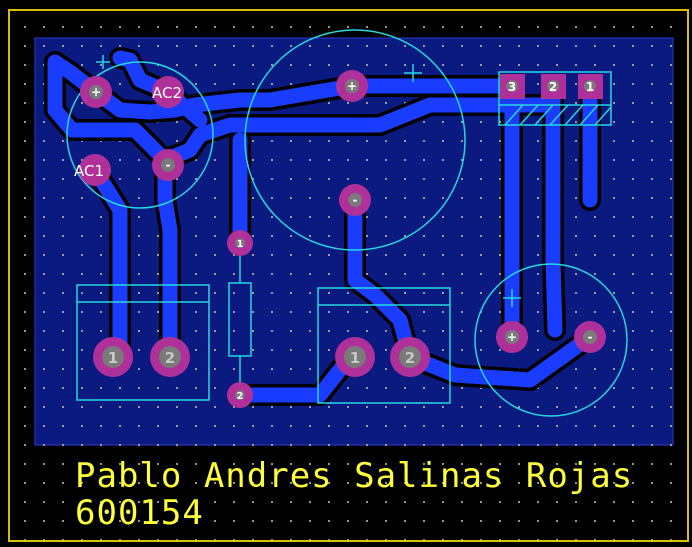  What do you see at coordinates (139, 513) in the screenshot?
I see `author-id: 600154` at bounding box center [139, 513].